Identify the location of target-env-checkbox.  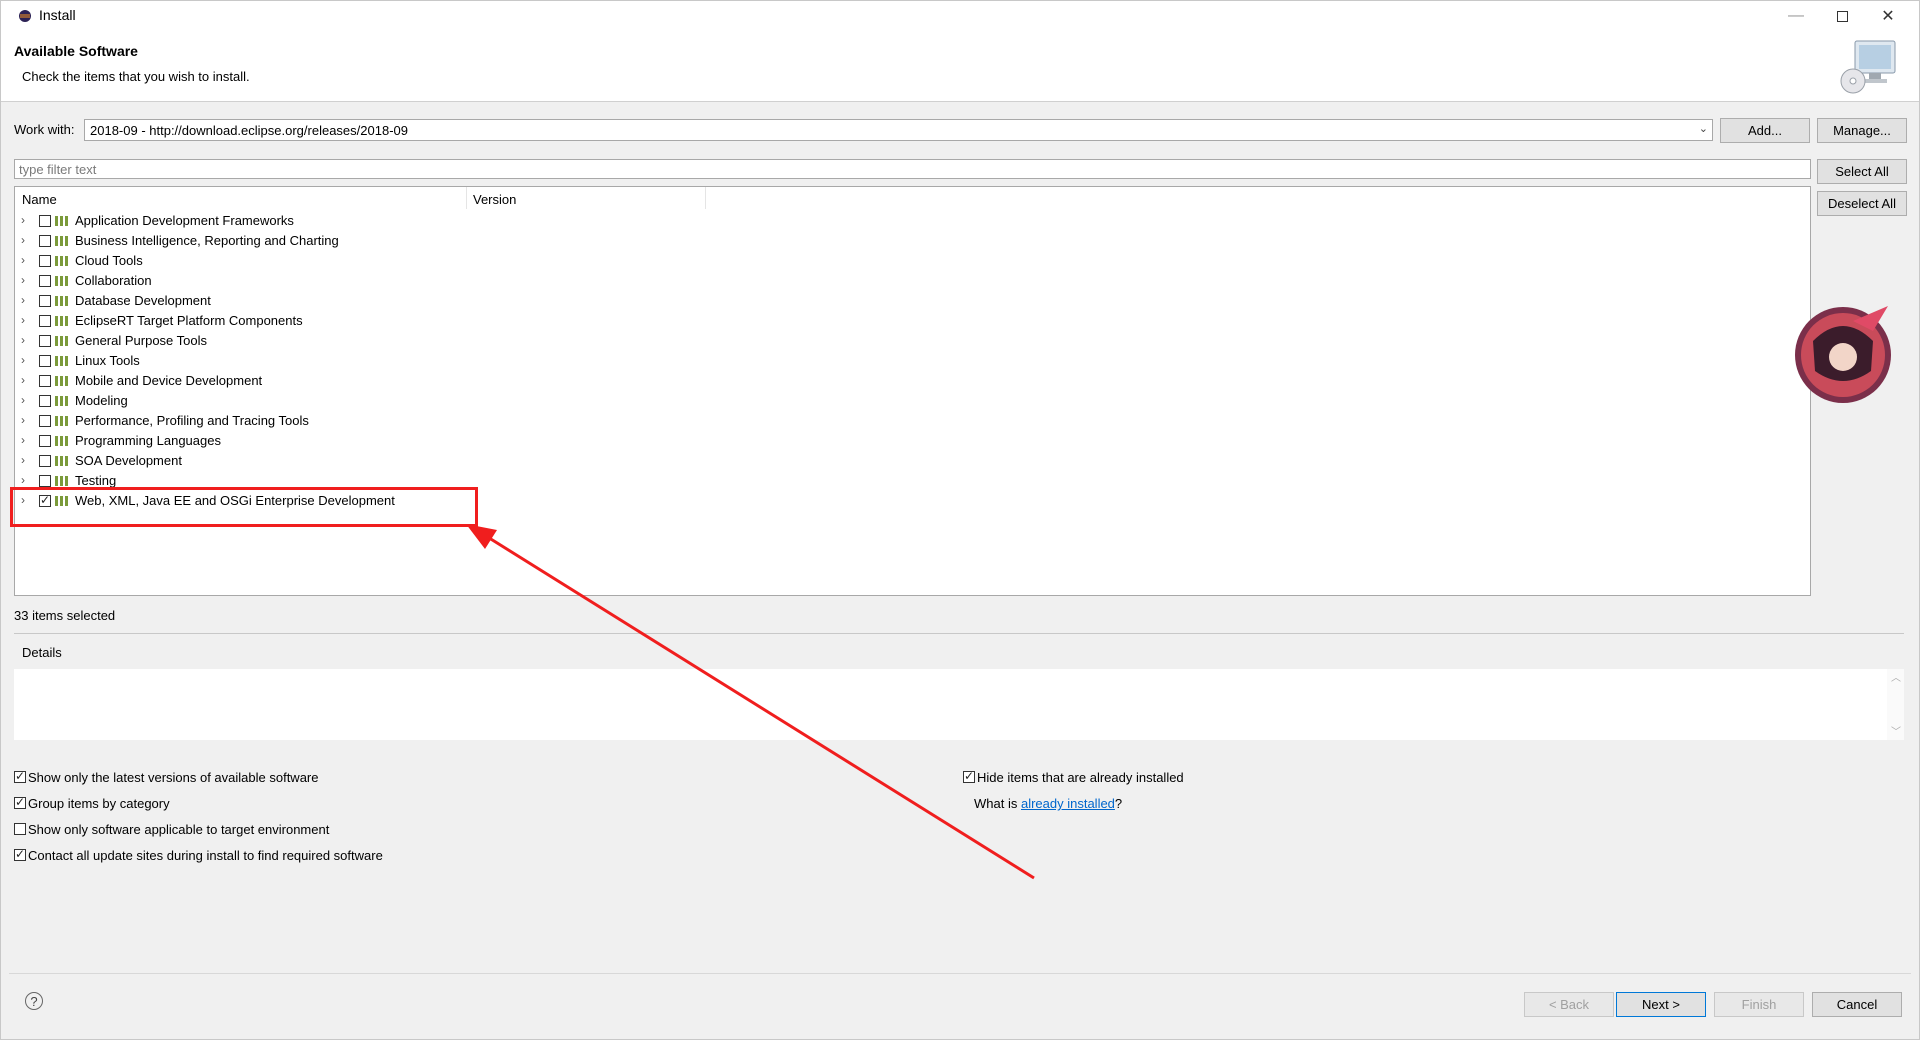
(20, 829).